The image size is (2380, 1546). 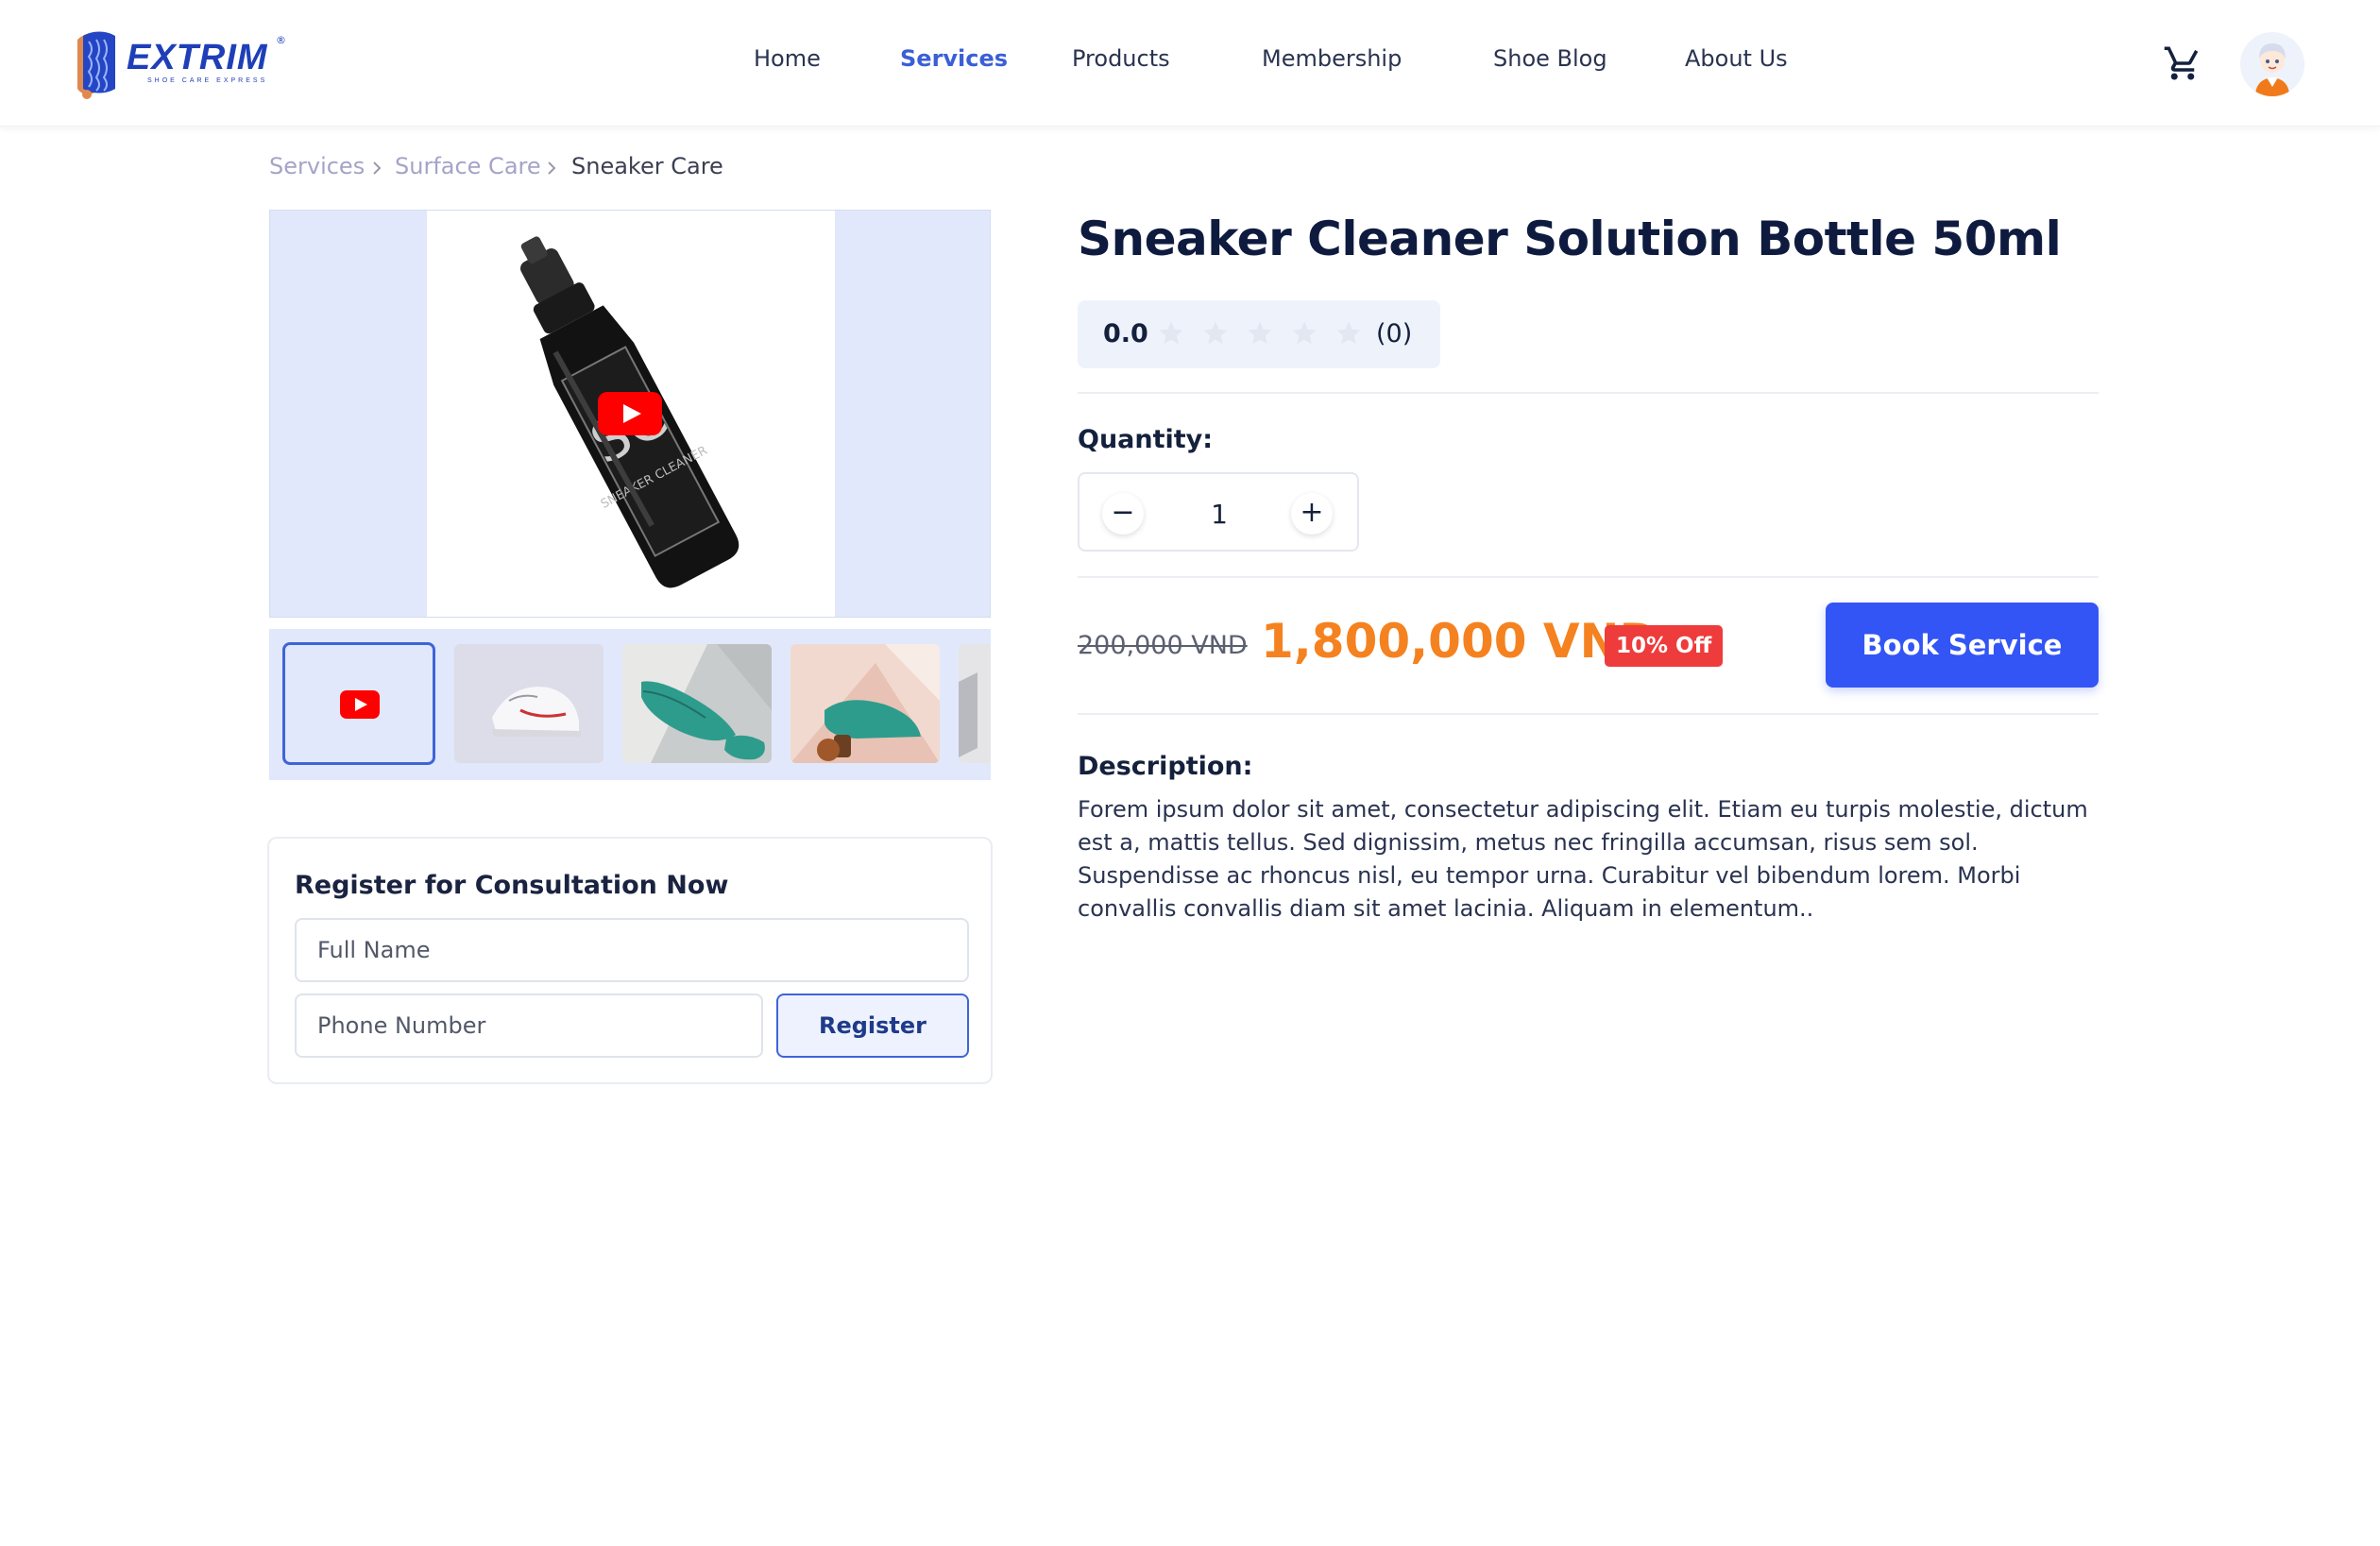 I want to click on breadcrumb-services: Services, so click(x=317, y=166).